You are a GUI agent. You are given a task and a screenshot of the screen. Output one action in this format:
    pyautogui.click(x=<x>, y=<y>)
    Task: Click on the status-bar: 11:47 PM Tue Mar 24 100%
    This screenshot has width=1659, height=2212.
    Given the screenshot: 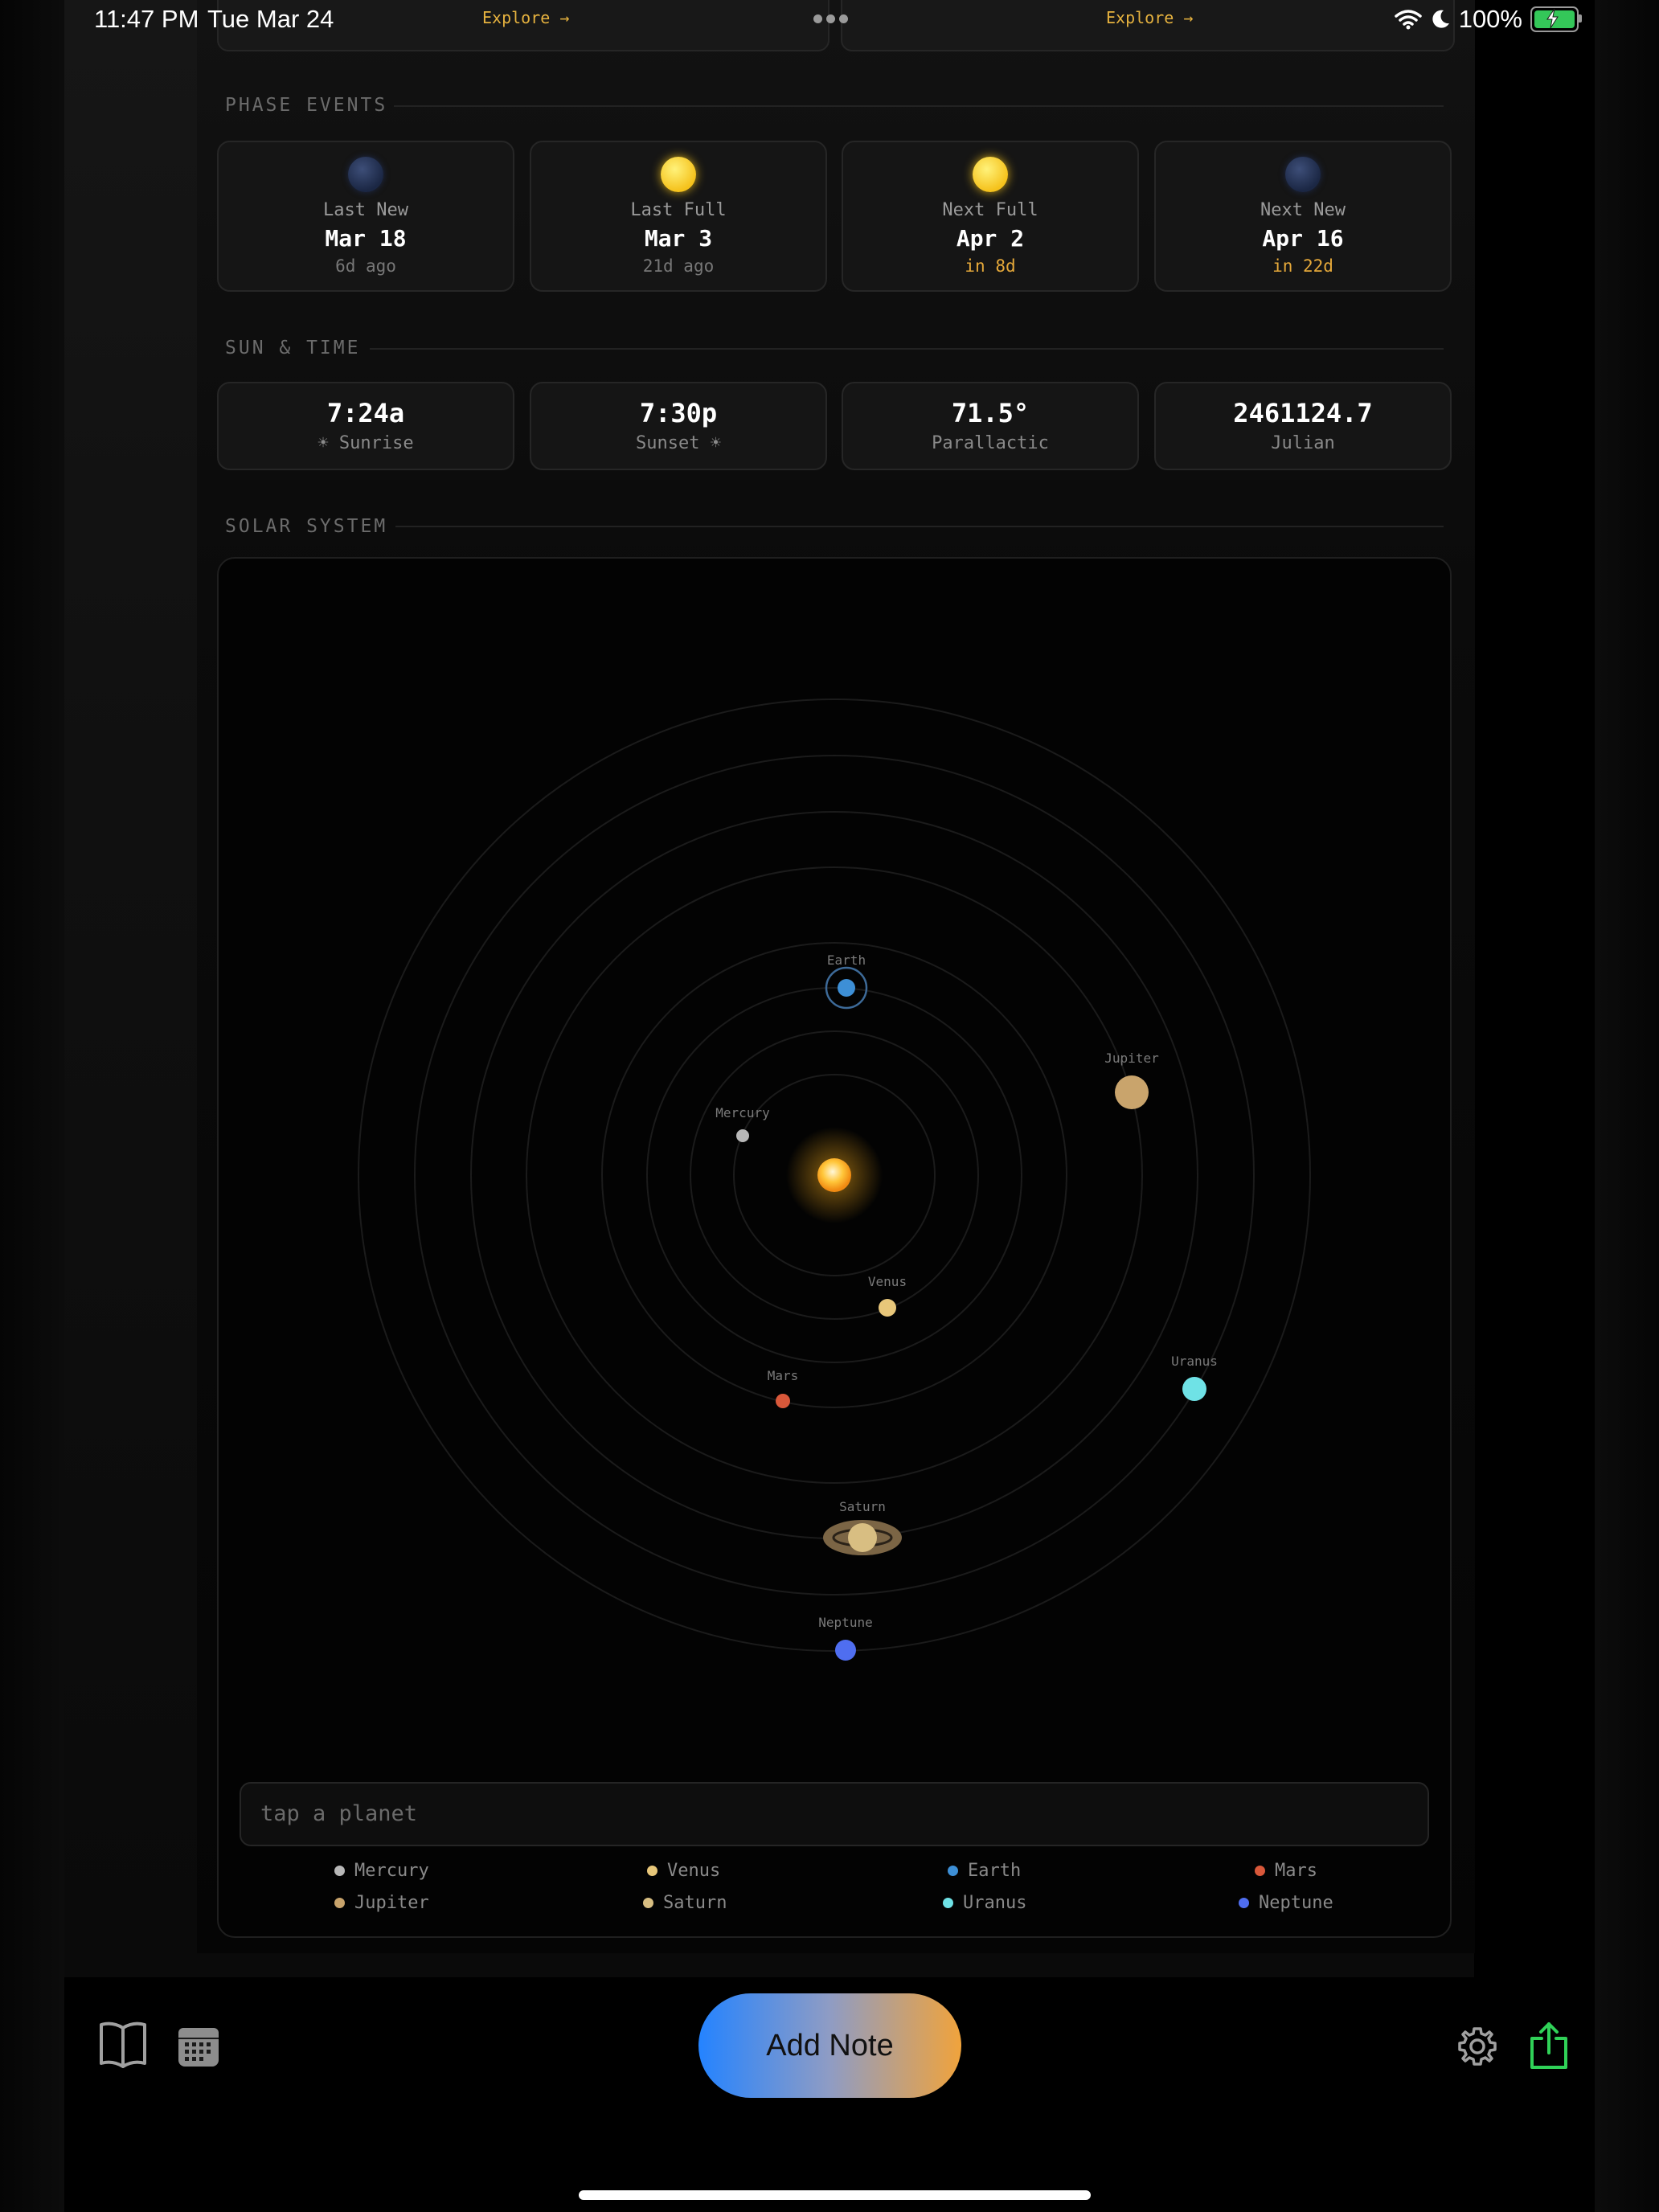 What is the action you would take?
    pyautogui.click(x=829, y=20)
    